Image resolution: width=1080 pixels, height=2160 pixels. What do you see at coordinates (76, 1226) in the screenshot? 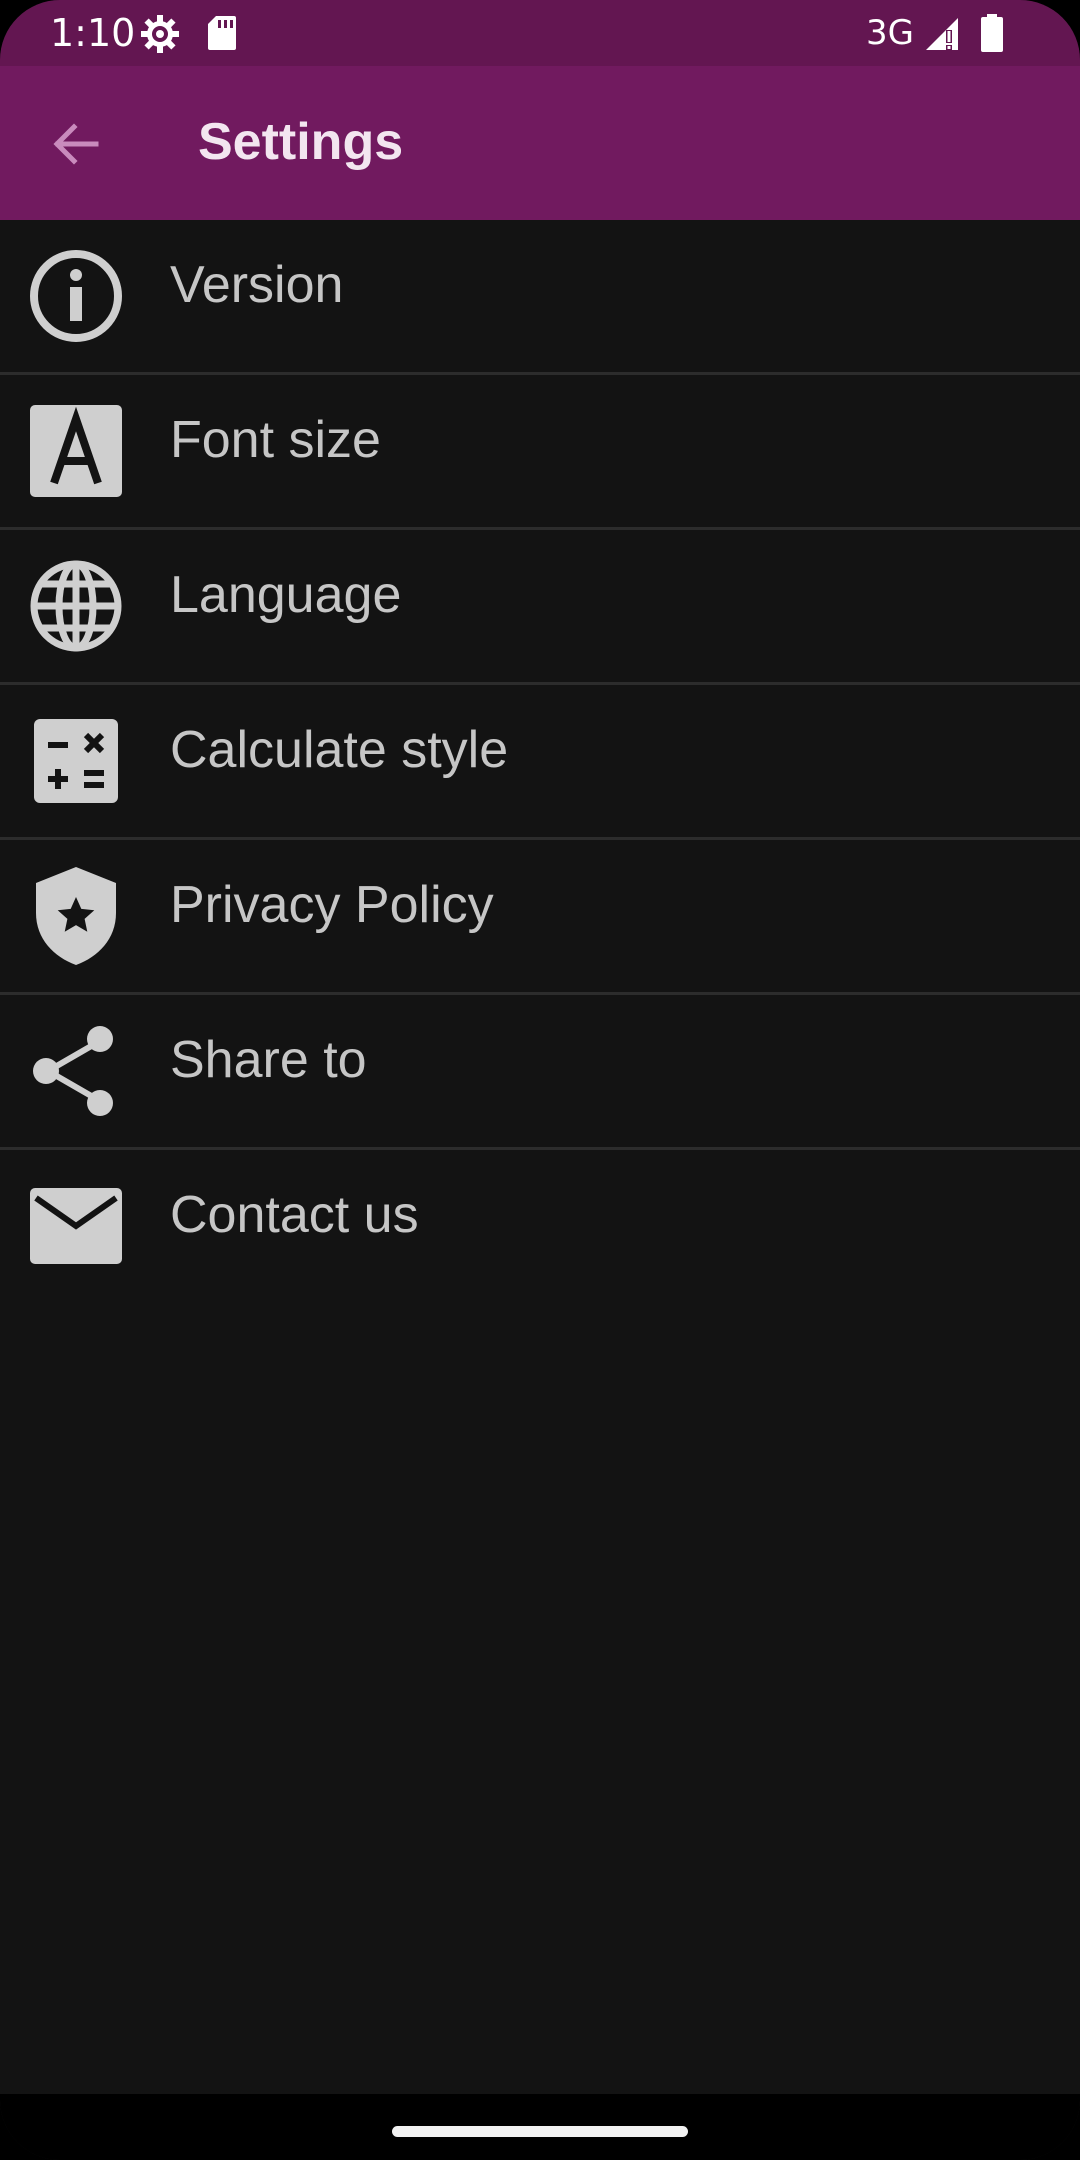
I see `mail-icon` at bounding box center [76, 1226].